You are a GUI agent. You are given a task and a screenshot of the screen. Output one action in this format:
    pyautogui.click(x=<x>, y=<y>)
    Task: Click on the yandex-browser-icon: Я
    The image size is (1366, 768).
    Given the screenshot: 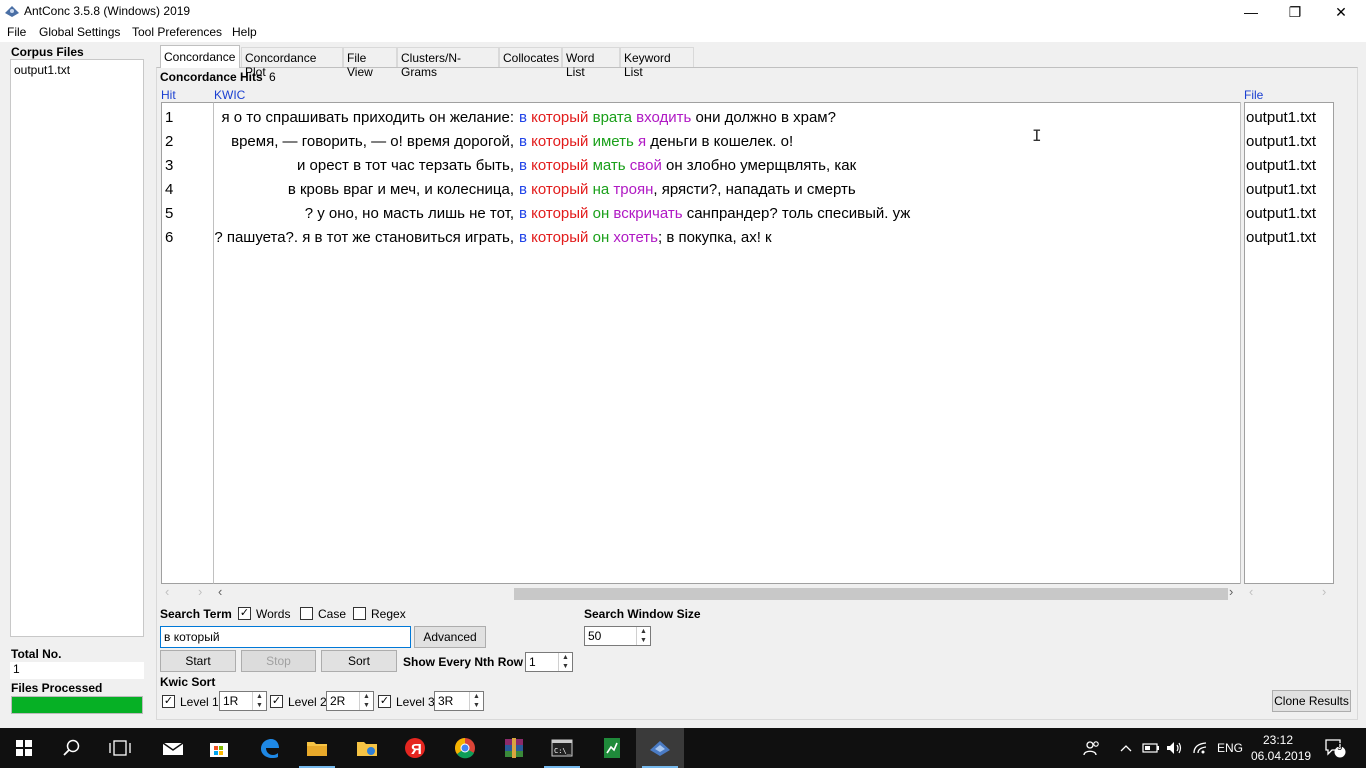 What is the action you would take?
    pyautogui.click(x=415, y=748)
    